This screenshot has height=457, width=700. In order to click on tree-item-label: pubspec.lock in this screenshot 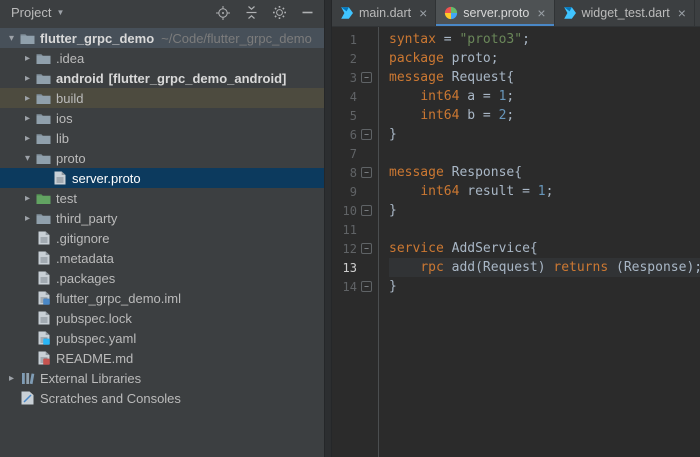, I will do `click(94, 318)`.